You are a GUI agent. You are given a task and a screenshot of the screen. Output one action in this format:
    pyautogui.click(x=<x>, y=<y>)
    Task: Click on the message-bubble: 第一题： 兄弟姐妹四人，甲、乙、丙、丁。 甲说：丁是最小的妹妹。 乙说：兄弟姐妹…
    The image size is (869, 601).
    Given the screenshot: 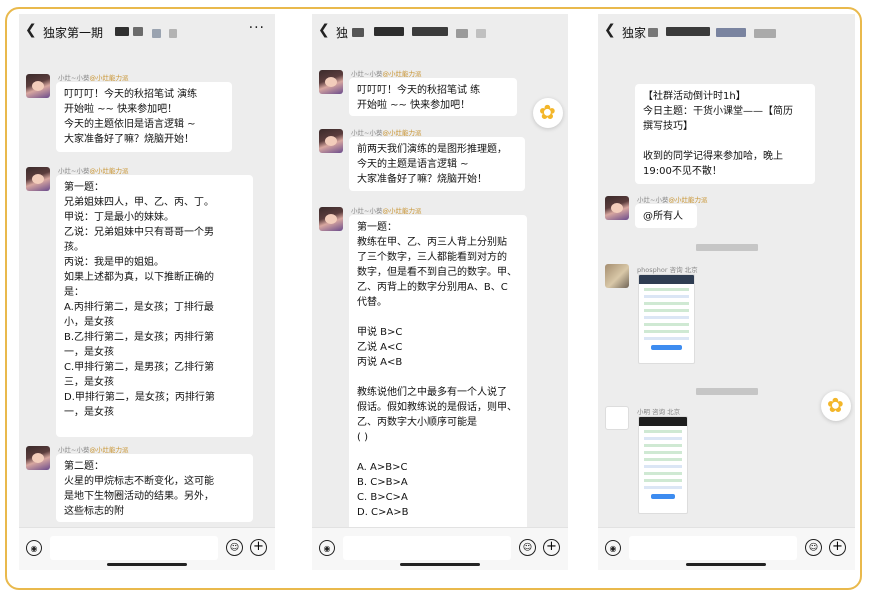 What is the action you would take?
    pyautogui.click(x=154, y=306)
    